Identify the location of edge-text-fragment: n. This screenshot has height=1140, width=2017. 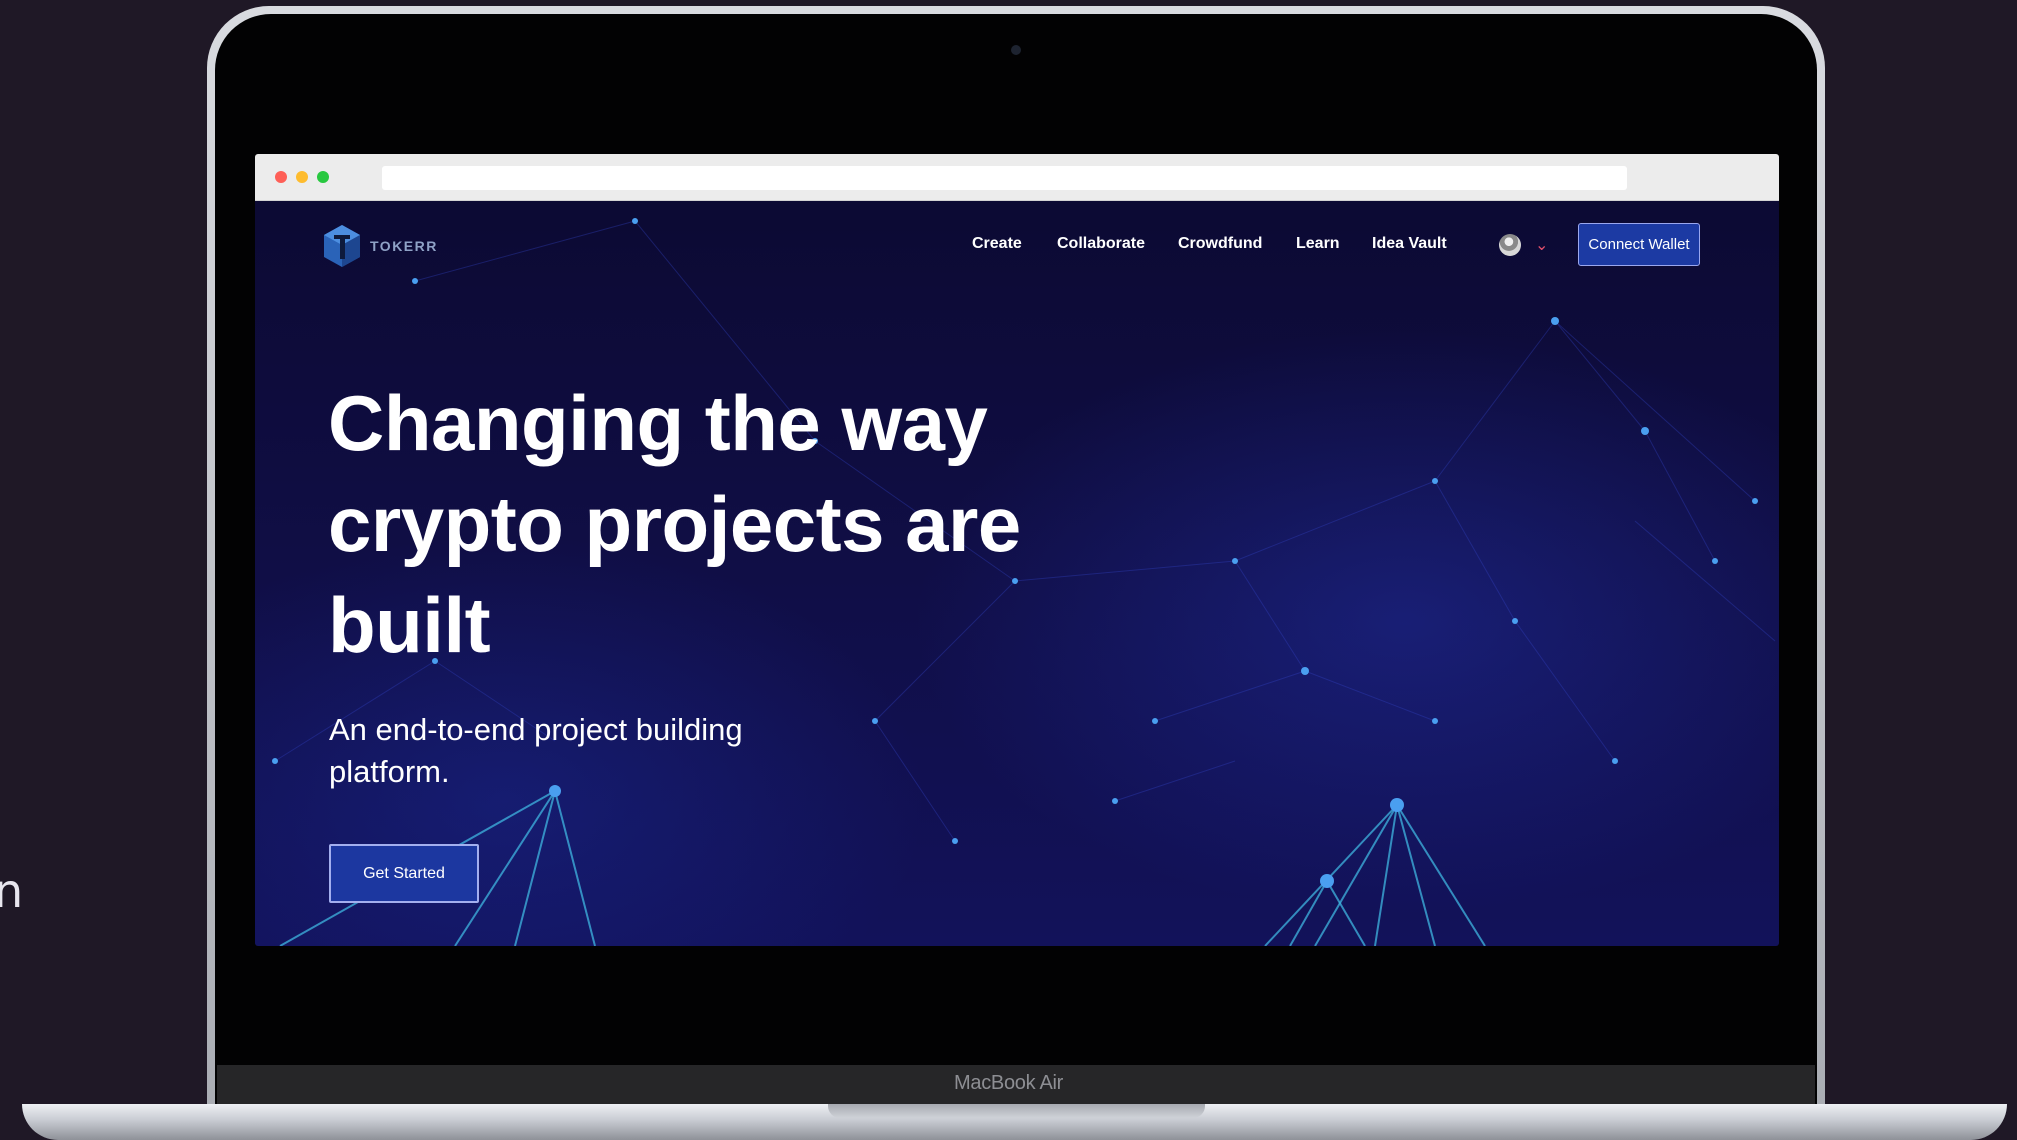
(12, 891).